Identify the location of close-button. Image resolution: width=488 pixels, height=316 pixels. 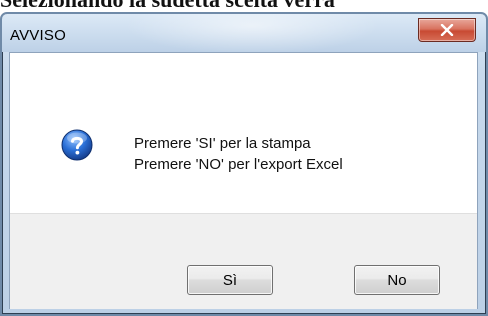
(447, 30).